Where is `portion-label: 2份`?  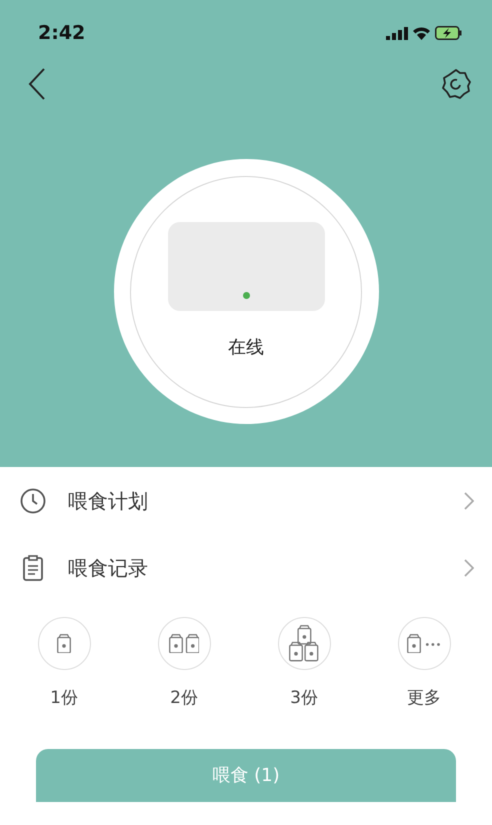
portion-label: 2份 is located at coordinates (184, 698).